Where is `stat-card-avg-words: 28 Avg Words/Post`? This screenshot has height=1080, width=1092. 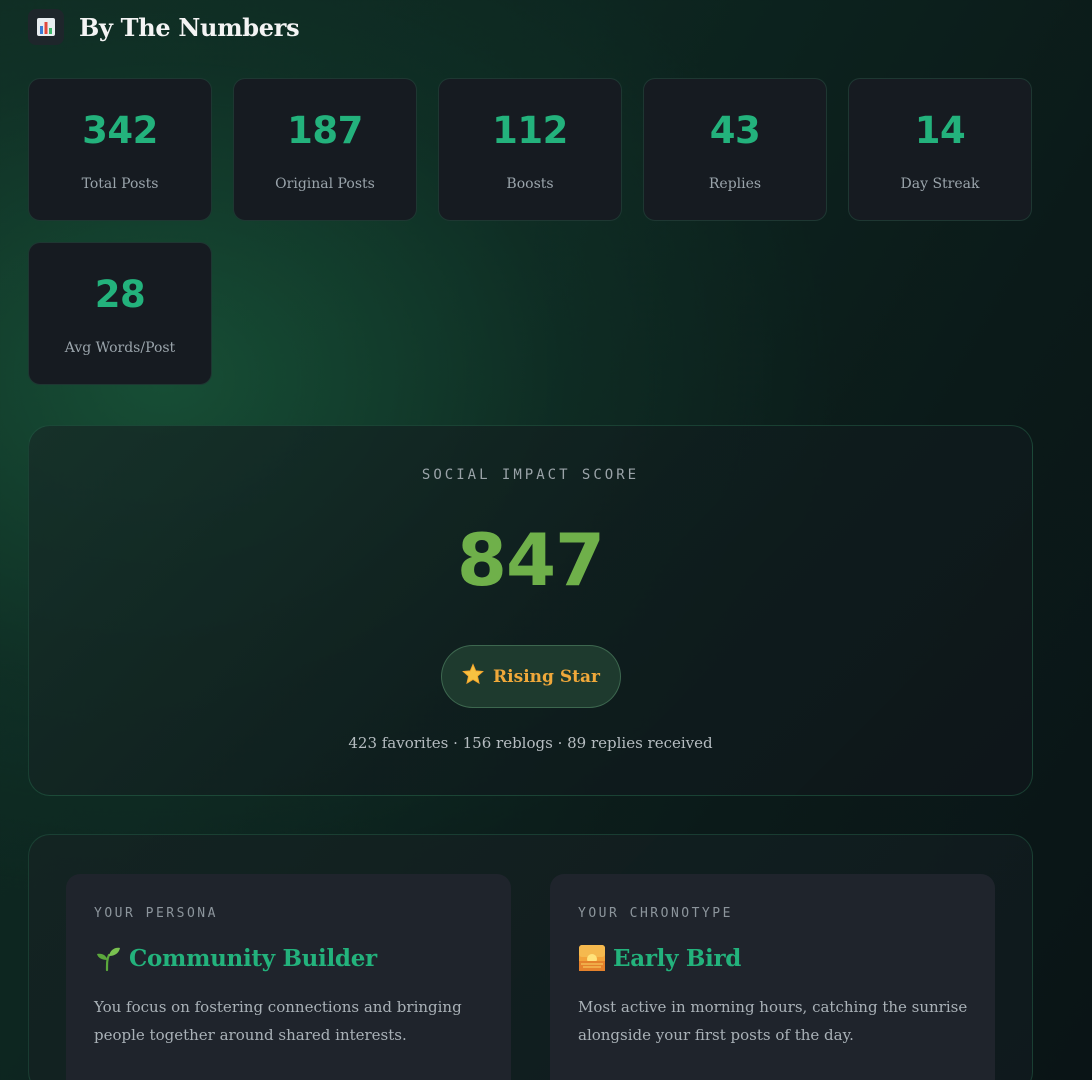 stat-card-avg-words: 28 Avg Words/Post is located at coordinates (120, 313).